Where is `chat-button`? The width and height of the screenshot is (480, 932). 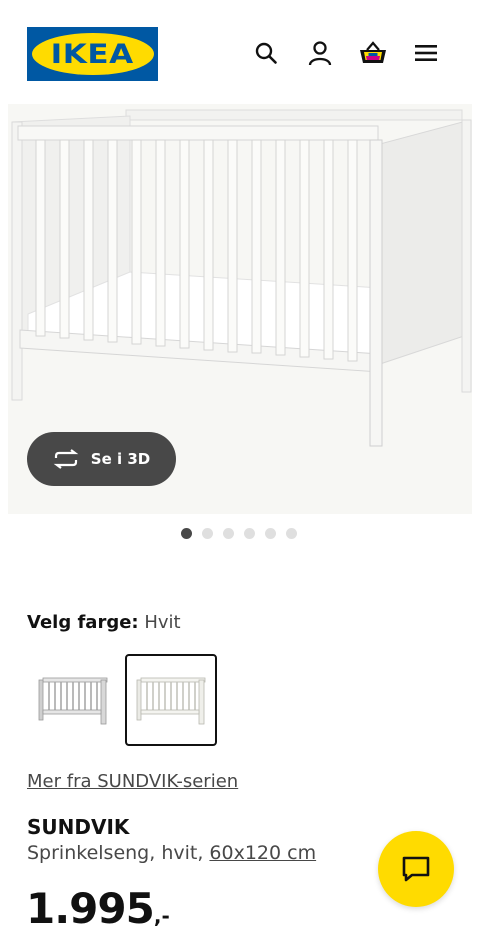
chat-button is located at coordinates (416, 869).